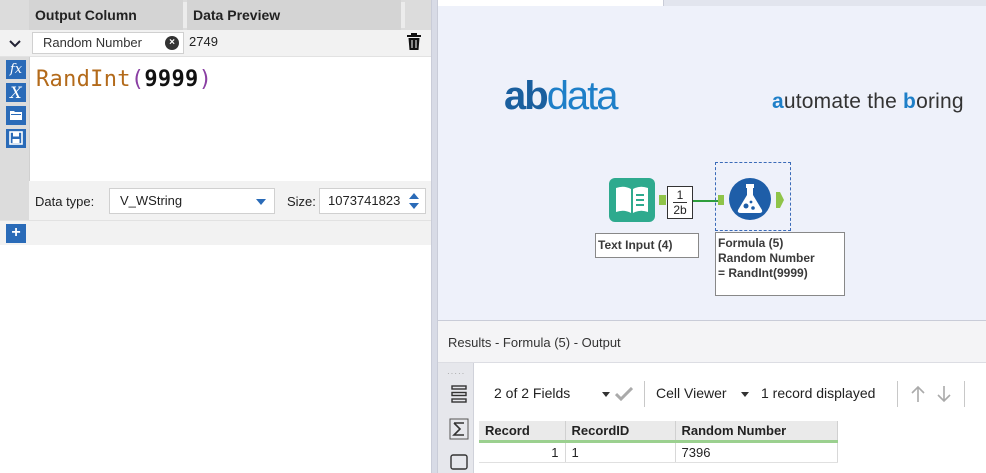 The height and width of the screenshot is (473, 986). Describe the element at coordinates (230, 119) in the screenshot. I see `expression-editor: RandInt(9999)` at that location.